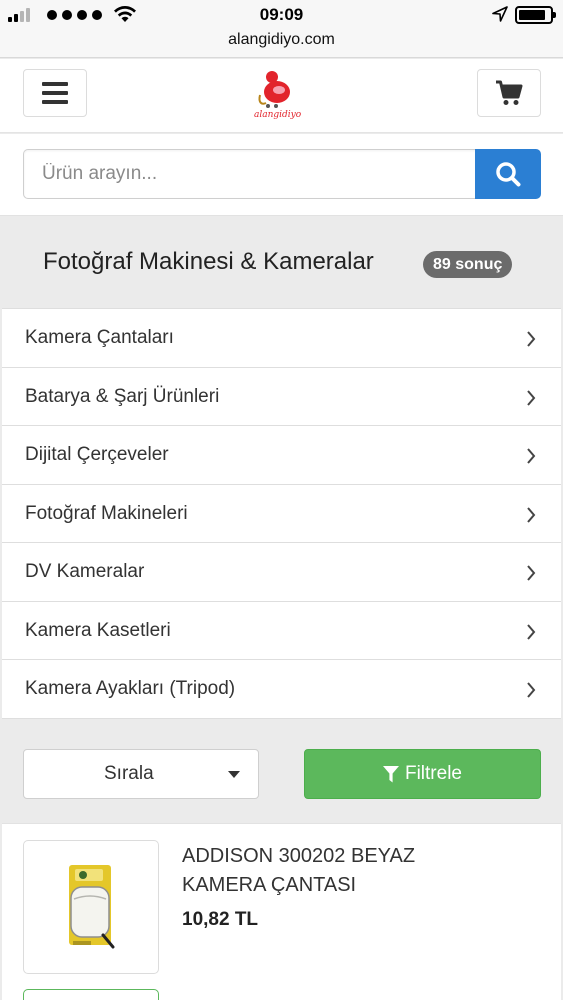 The height and width of the screenshot is (1000, 563). I want to click on site-logo: alangidiyo, so click(280, 94).